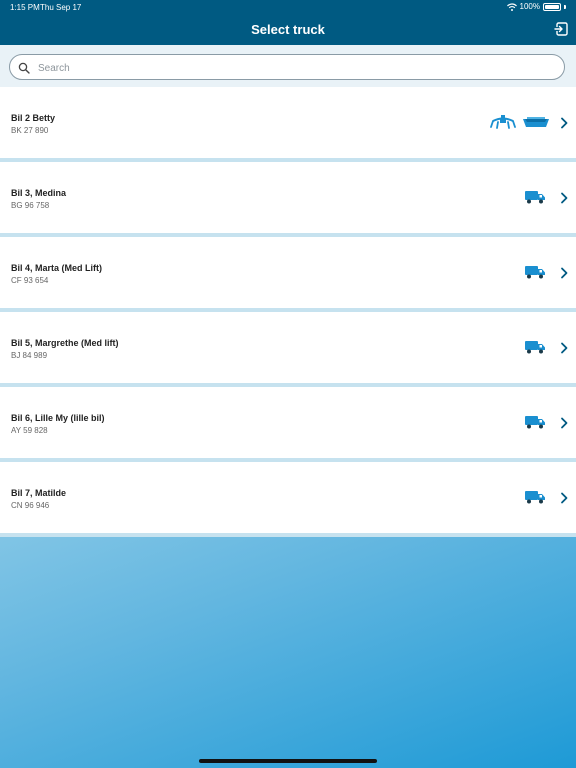  What do you see at coordinates (529, 6) in the screenshot?
I see `battery-percent: 100%` at bounding box center [529, 6].